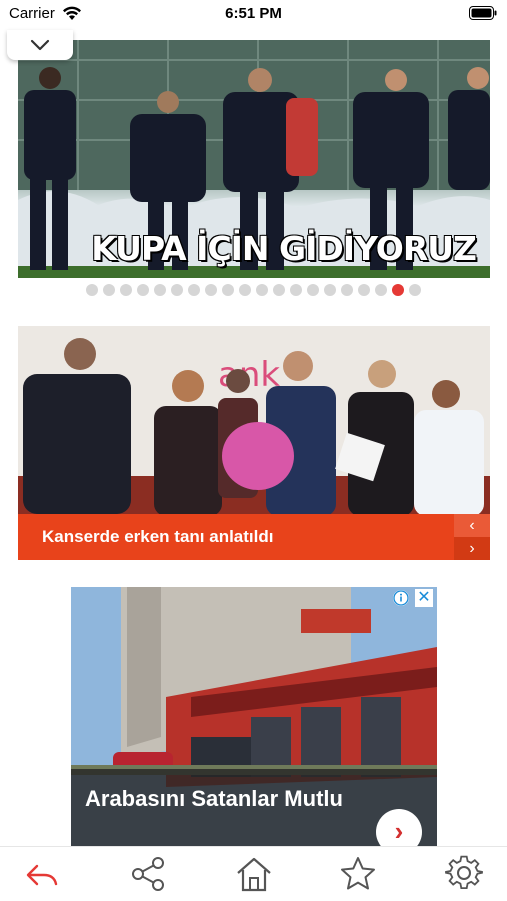  I want to click on slider-pagination, so click(253, 290).